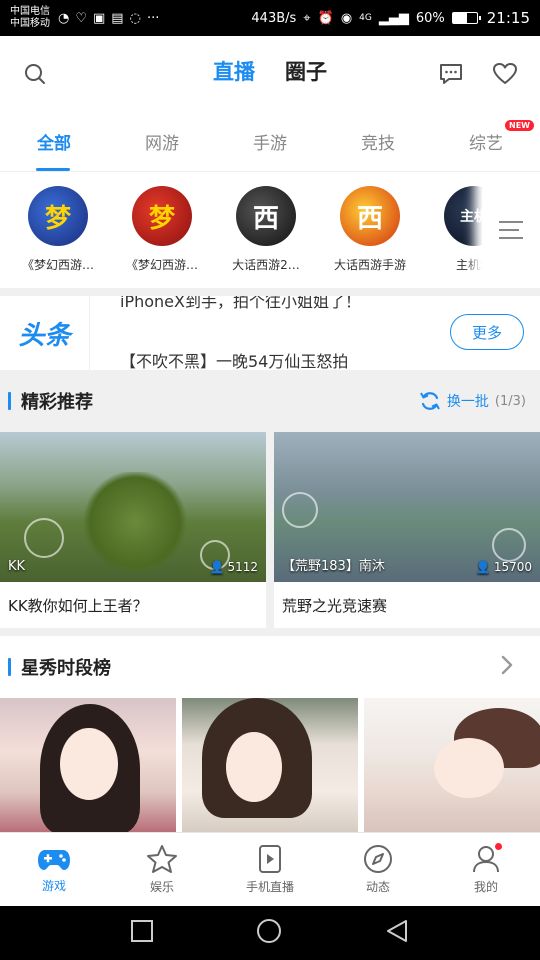 Image resolution: width=540 pixels, height=960 pixels. Describe the element at coordinates (81, 18) in the screenshot. I see `health-icon: ♡` at that location.